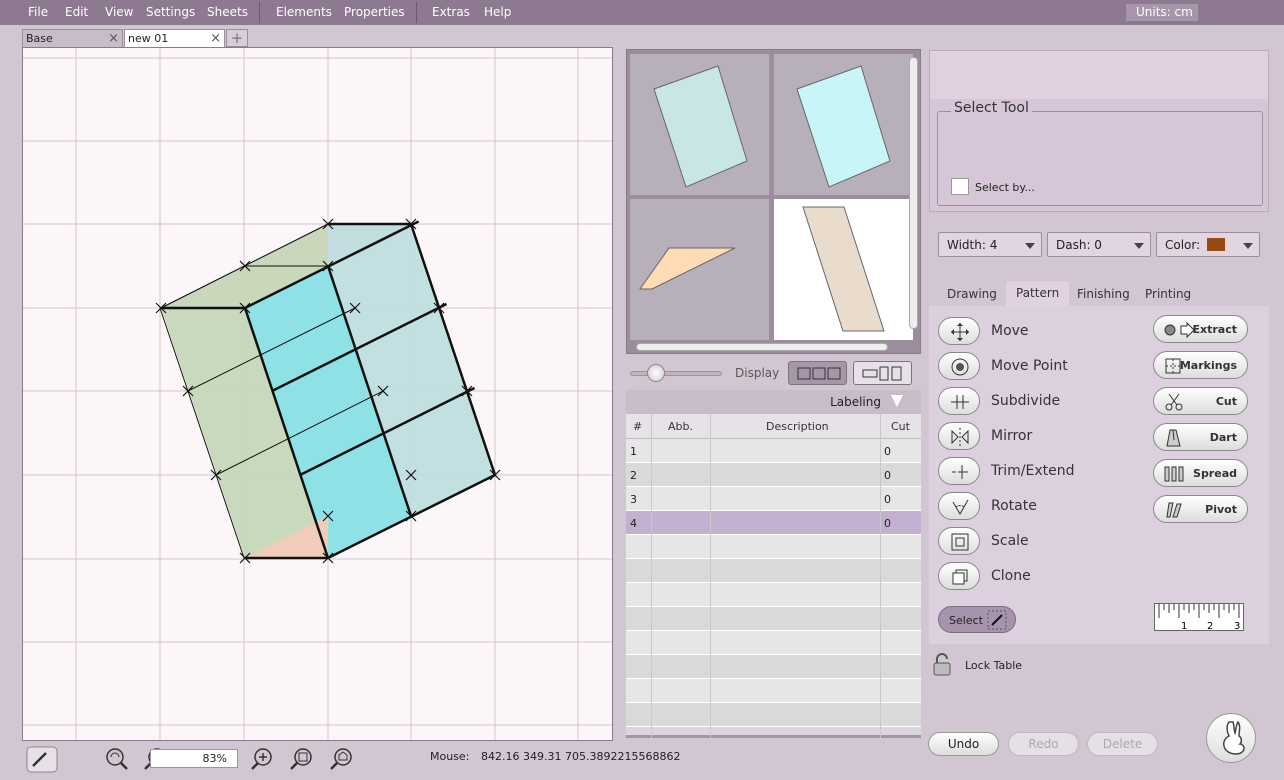 The image size is (1284, 780). Describe the element at coordinates (38, 12) in the screenshot. I see `menu-file: File` at that location.